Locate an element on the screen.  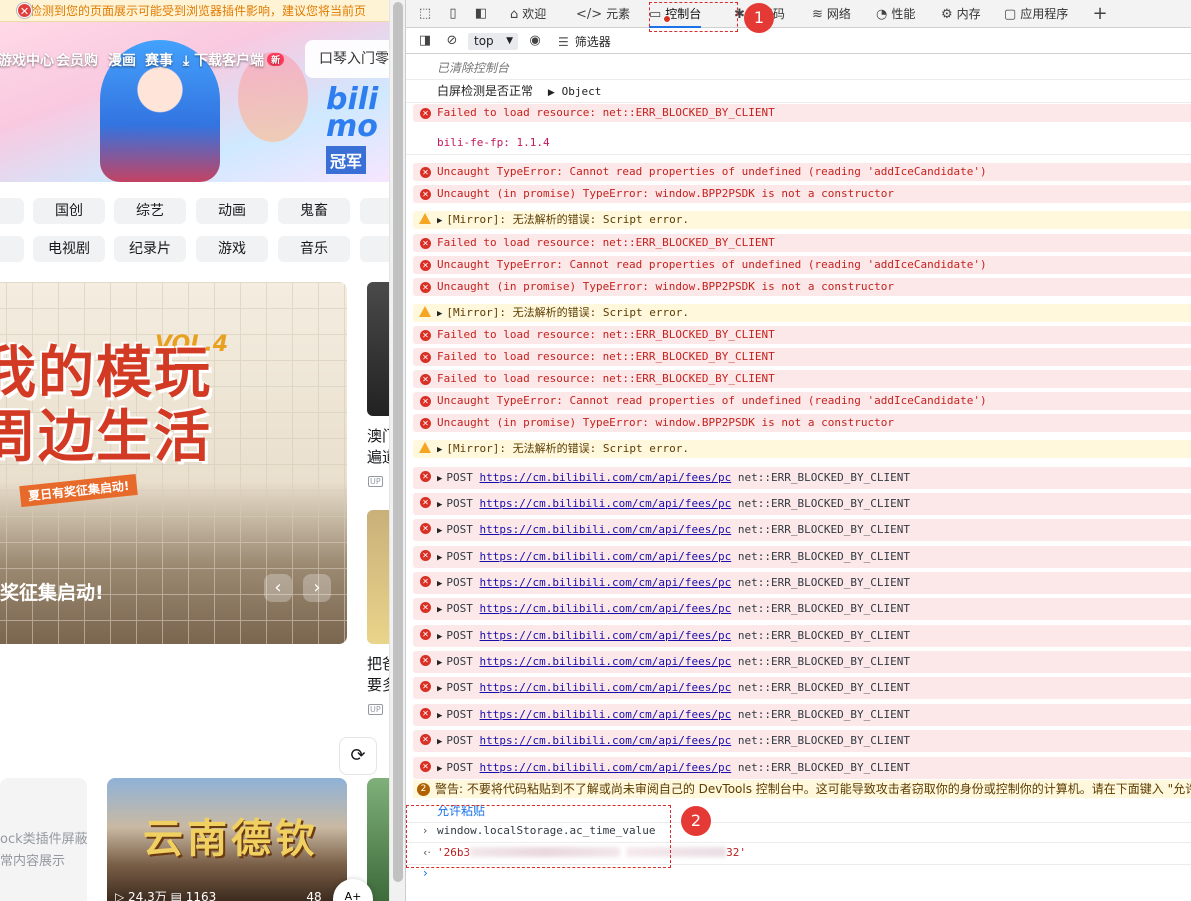
carousel-next-button: › is located at coordinates (317, 588).